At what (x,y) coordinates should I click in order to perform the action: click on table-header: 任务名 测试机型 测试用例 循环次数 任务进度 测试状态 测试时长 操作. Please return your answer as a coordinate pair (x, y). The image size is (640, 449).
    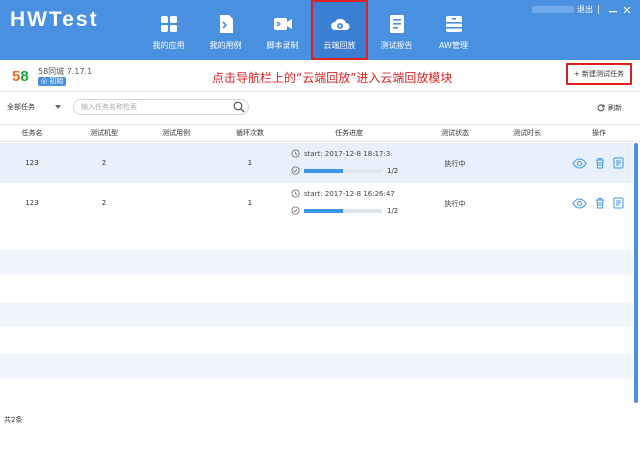
    Looking at the image, I should click on (320, 133).